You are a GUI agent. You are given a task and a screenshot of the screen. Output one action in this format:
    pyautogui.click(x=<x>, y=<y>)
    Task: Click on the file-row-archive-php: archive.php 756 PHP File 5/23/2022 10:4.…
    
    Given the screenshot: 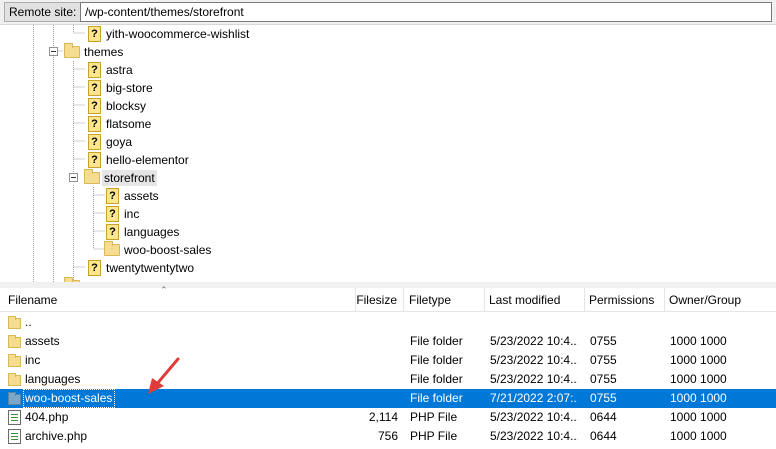 What is the action you would take?
    pyautogui.click(x=388, y=436)
    